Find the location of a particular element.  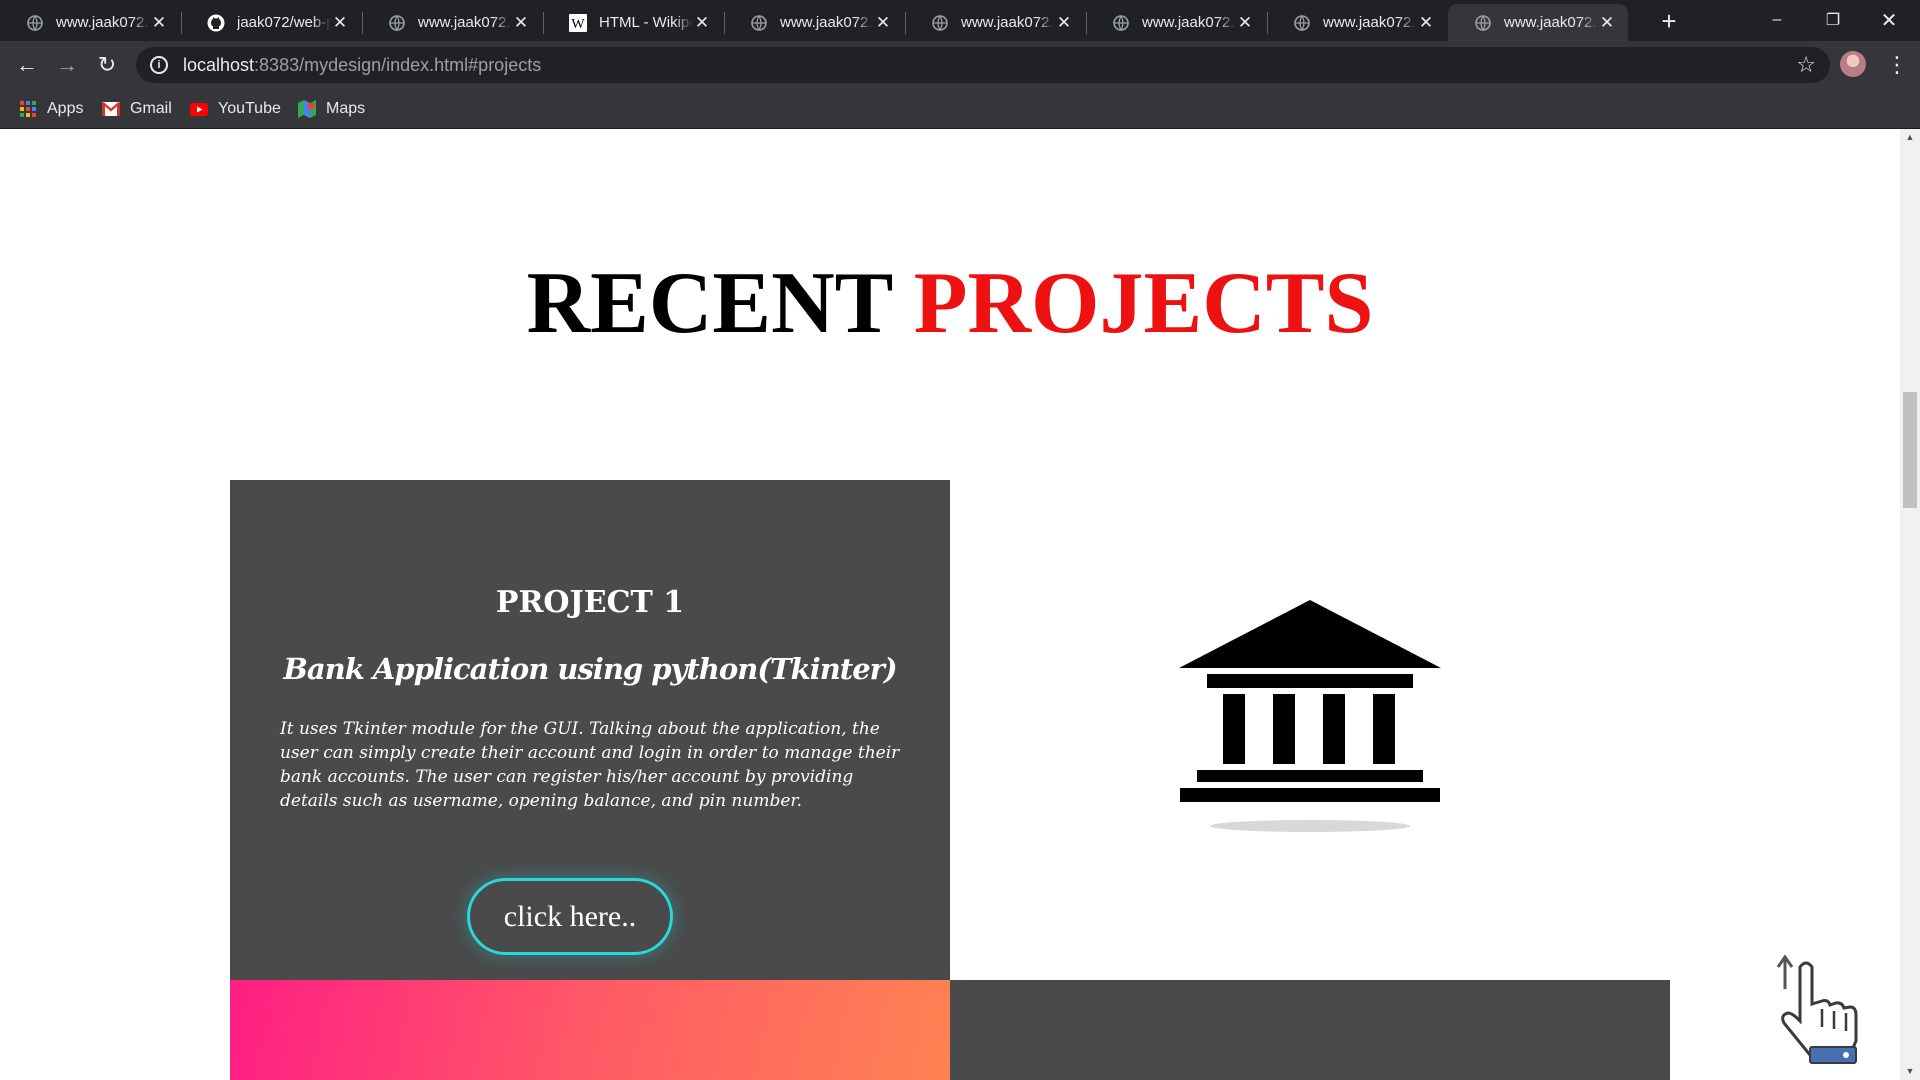

scroll-up-arrow-icon: ▲ is located at coordinates (1910, 137).